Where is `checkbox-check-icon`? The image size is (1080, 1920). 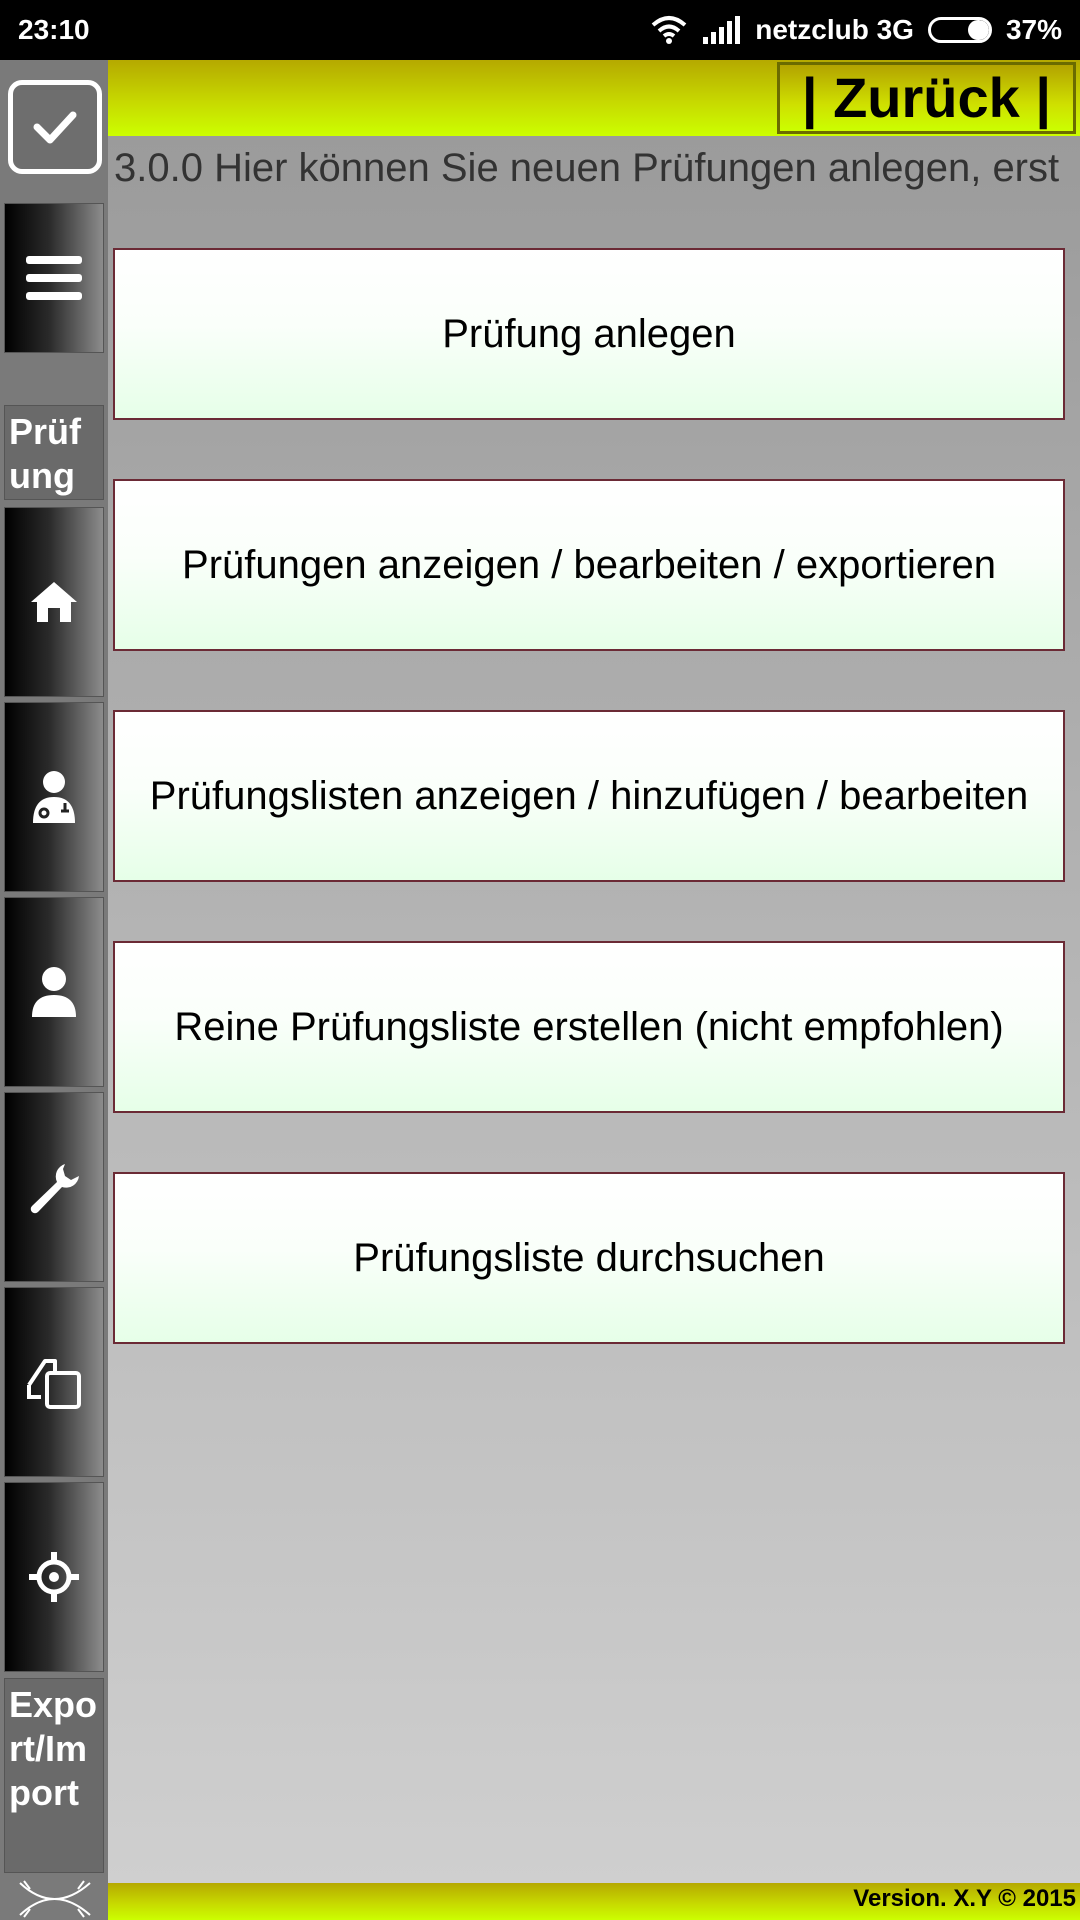 checkbox-check-icon is located at coordinates (55, 127).